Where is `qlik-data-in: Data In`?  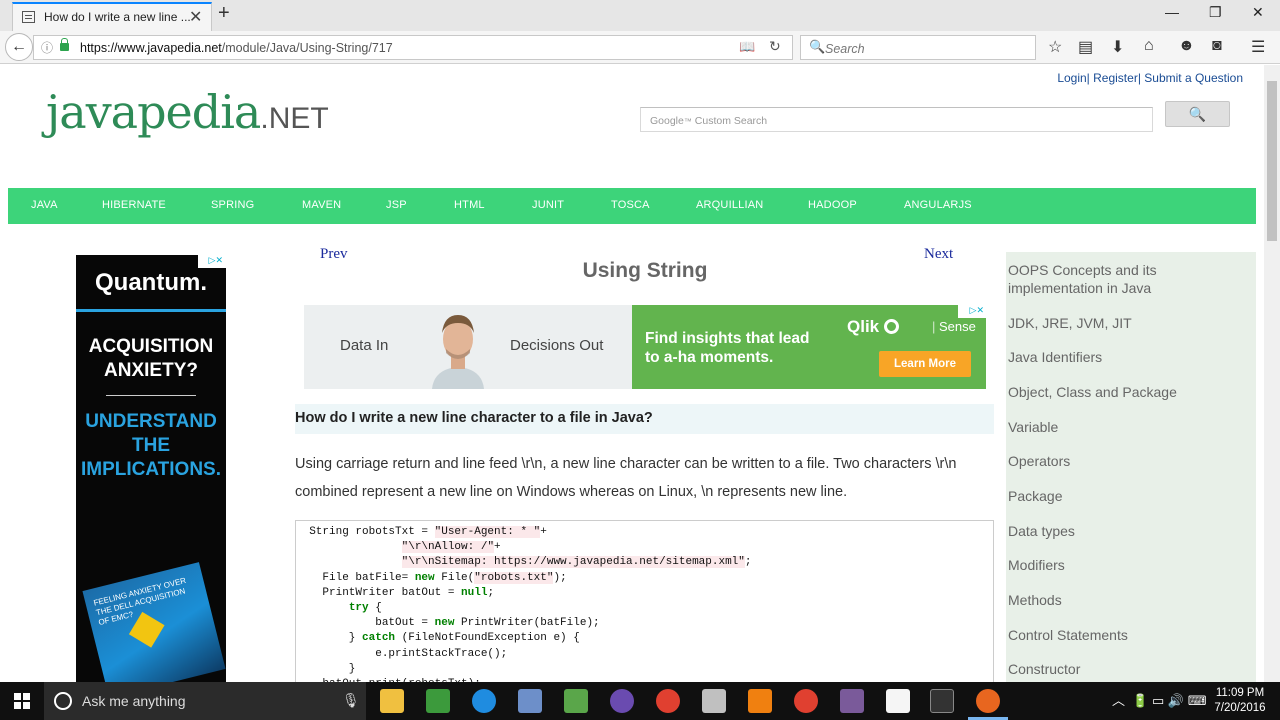 qlik-data-in: Data In is located at coordinates (364, 345).